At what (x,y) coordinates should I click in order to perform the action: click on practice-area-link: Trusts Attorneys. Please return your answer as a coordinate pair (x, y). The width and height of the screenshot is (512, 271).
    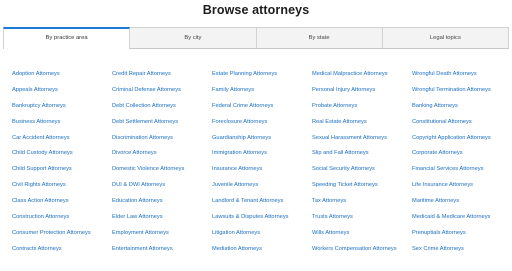
    Looking at the image, I should click on (362, 221).